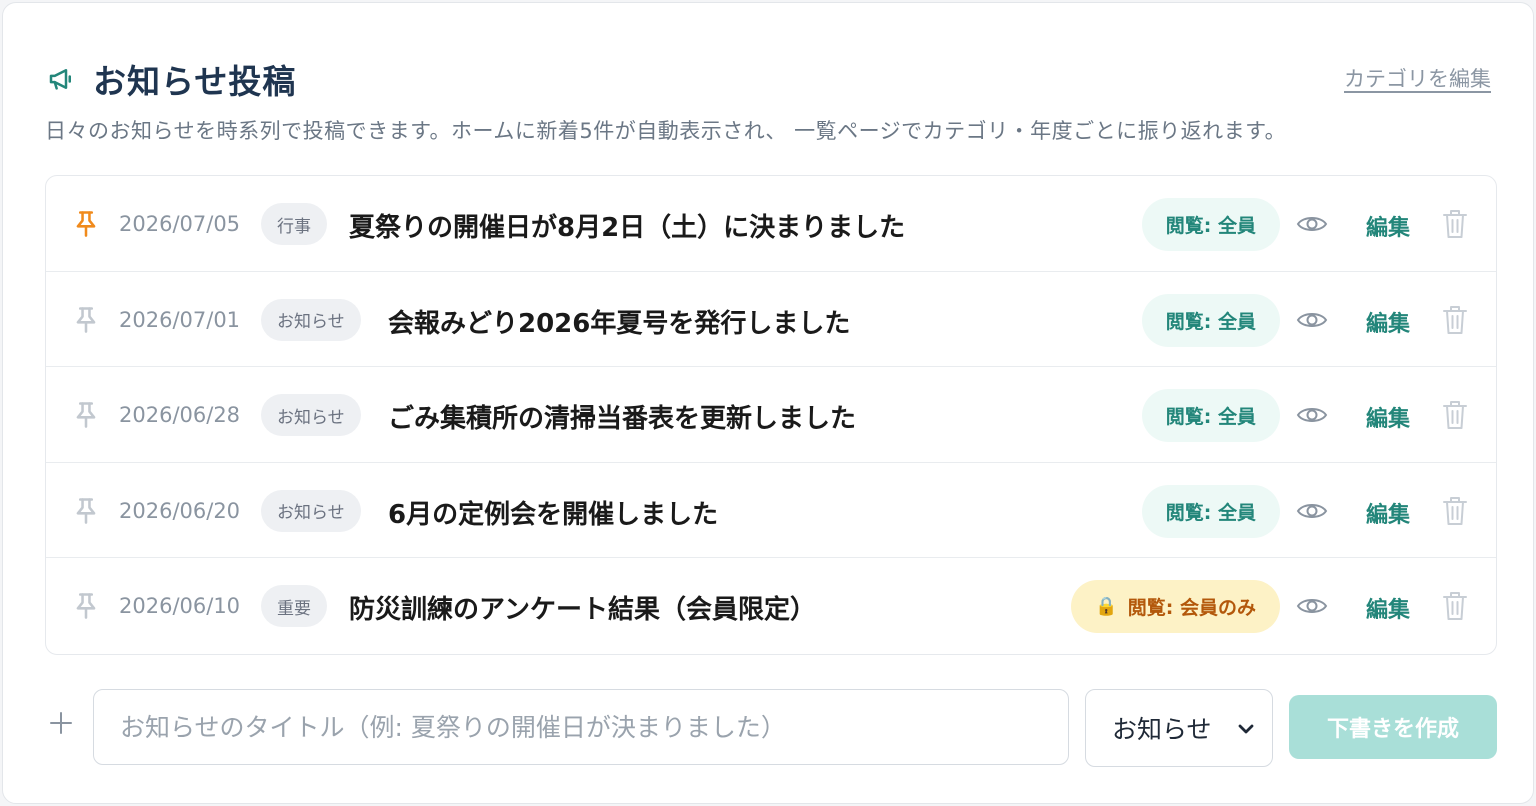 The image size is (1536, 806). What do you see at coordinates (180, 606) in the screenshot?
I see `post-date: 2026/06/10` at bounding box center [180, 606].